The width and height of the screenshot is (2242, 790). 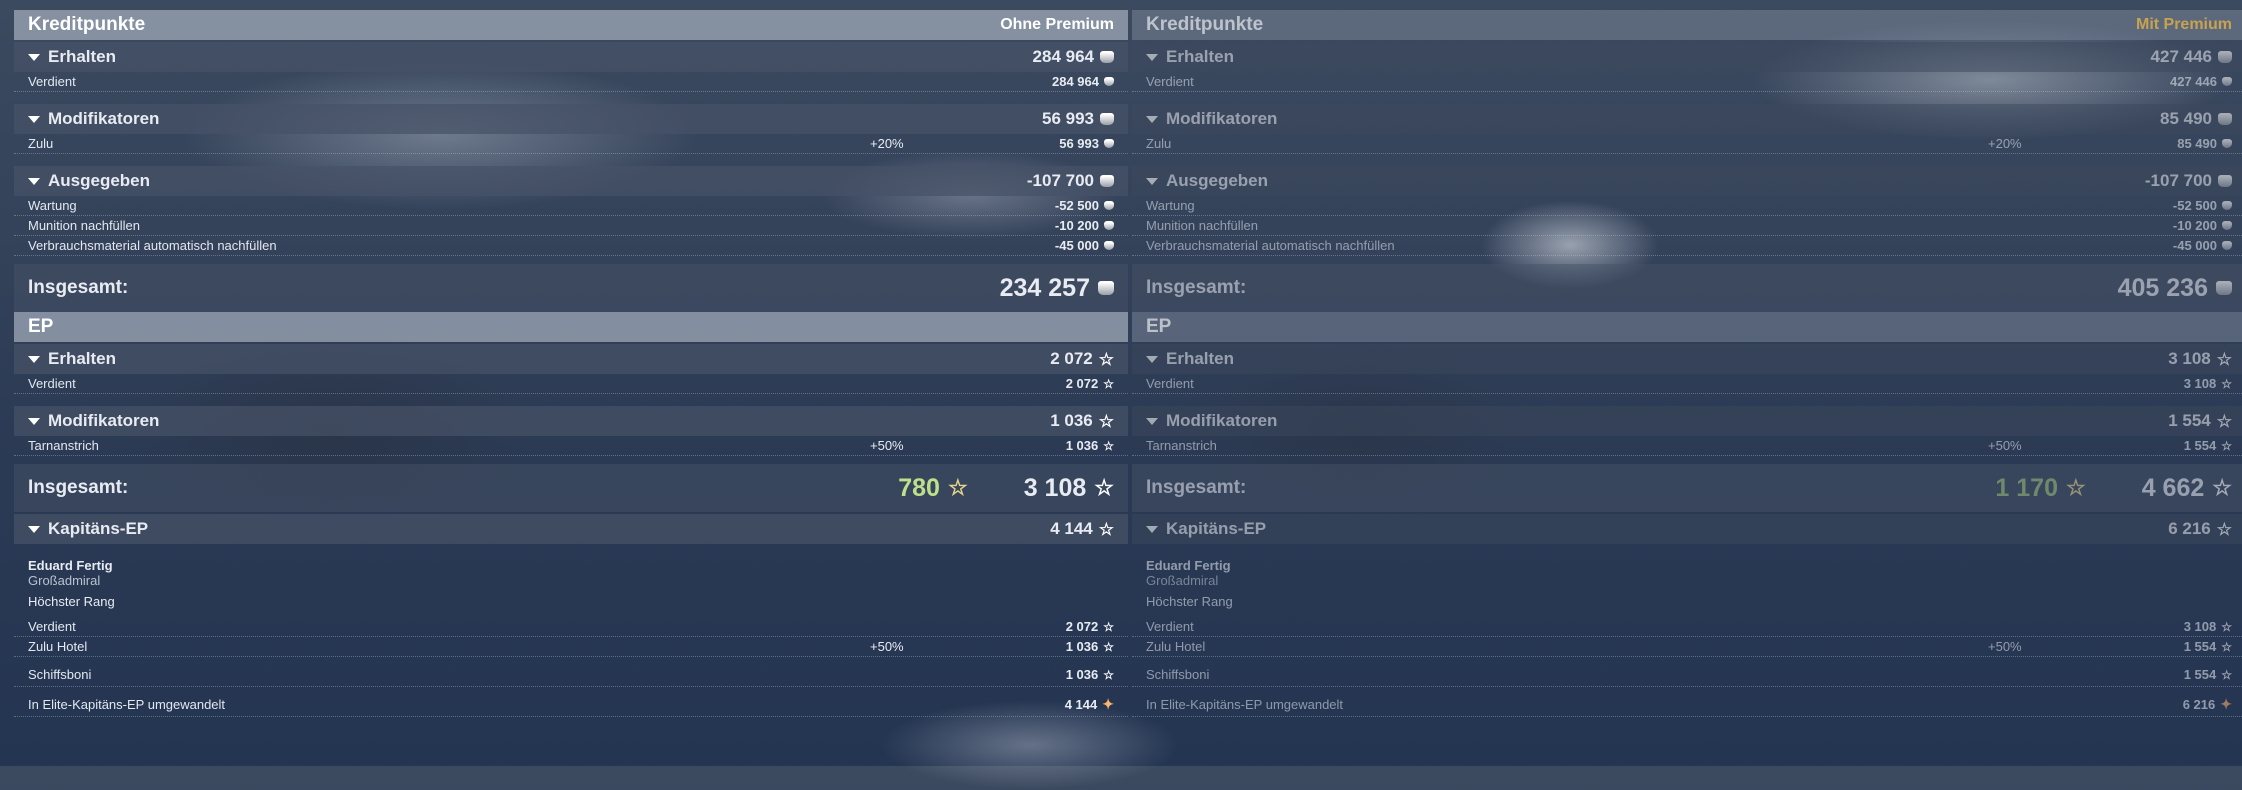 I want to click on row-value: 427 446, so click(x=2193, y=81).